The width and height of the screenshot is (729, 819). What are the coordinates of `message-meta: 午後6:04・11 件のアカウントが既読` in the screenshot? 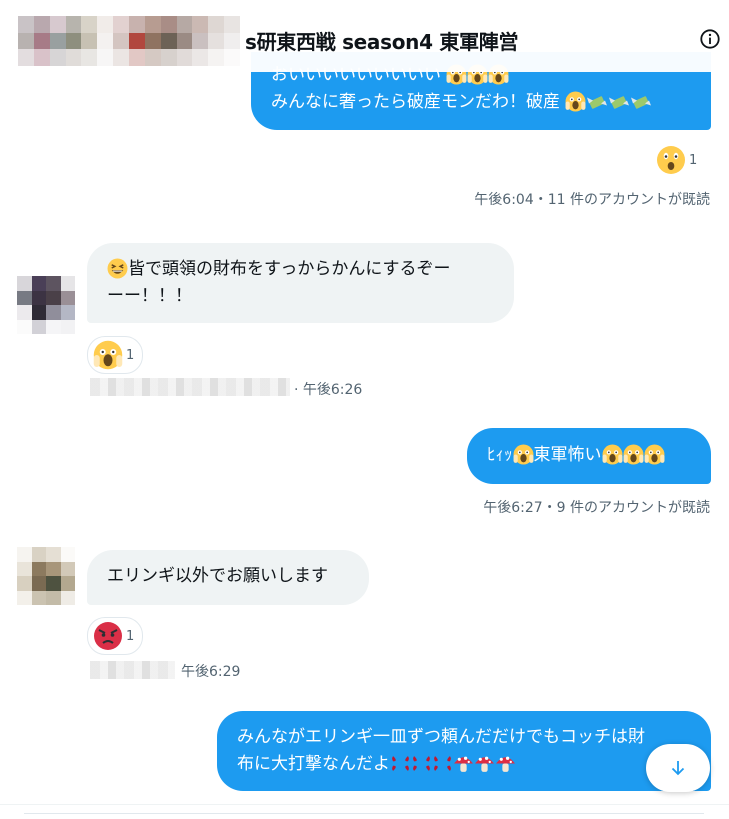 It's located at (592, 200).